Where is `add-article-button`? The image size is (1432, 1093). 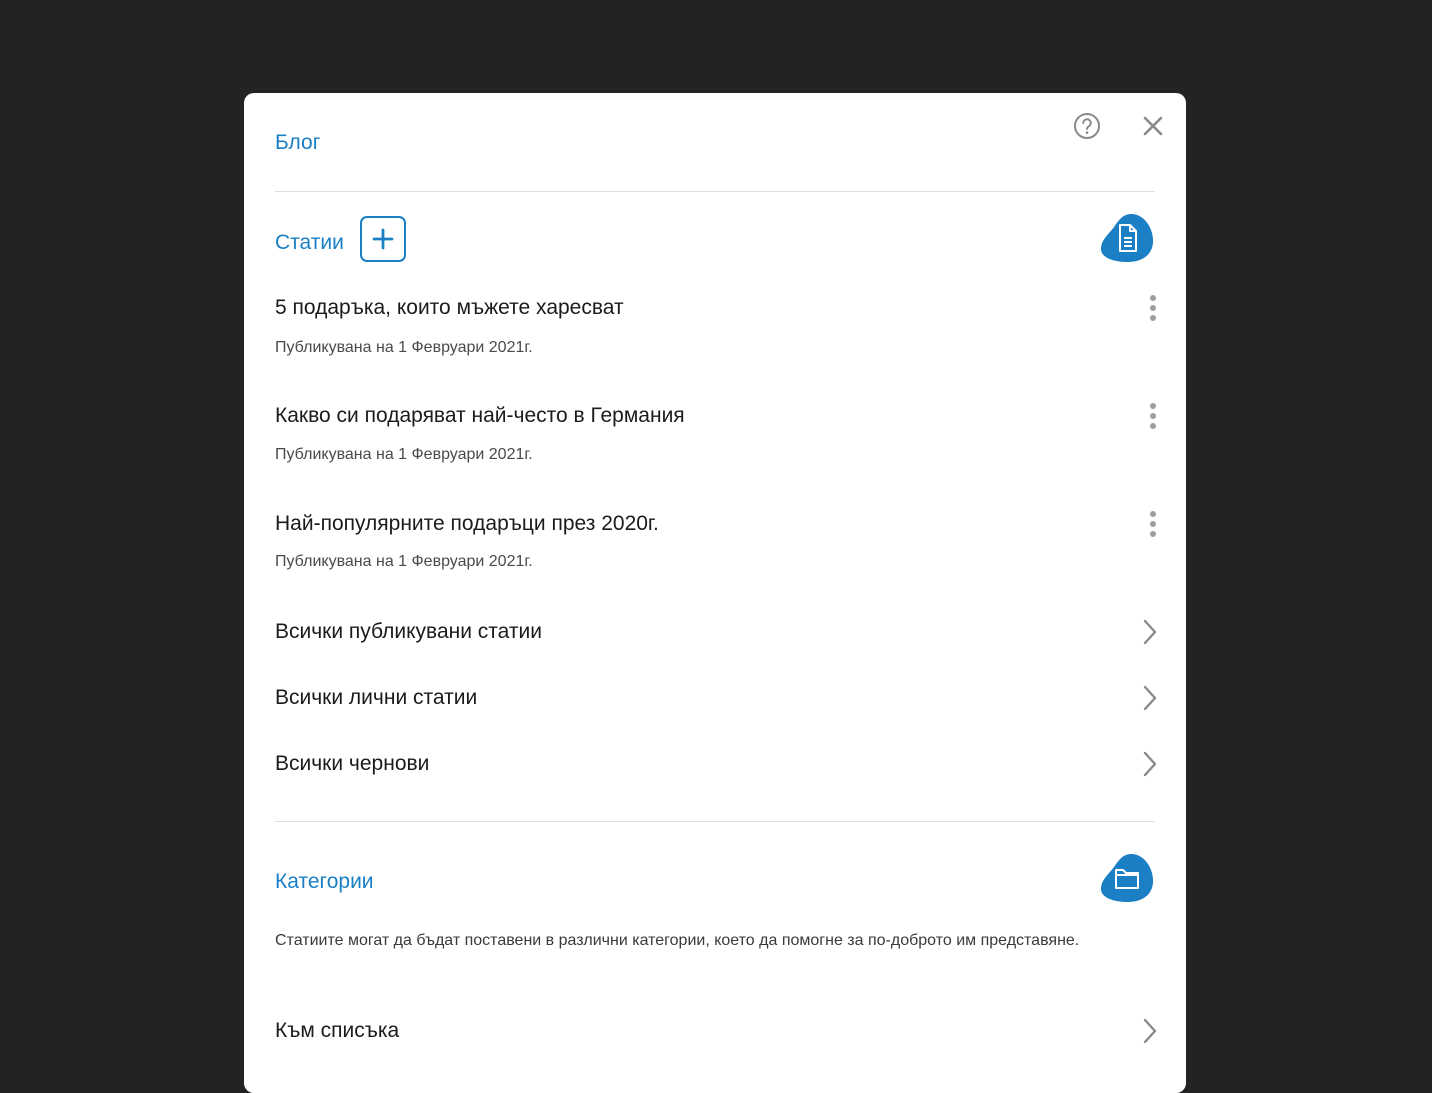
add-article-button is located at coordinates (383, 239).